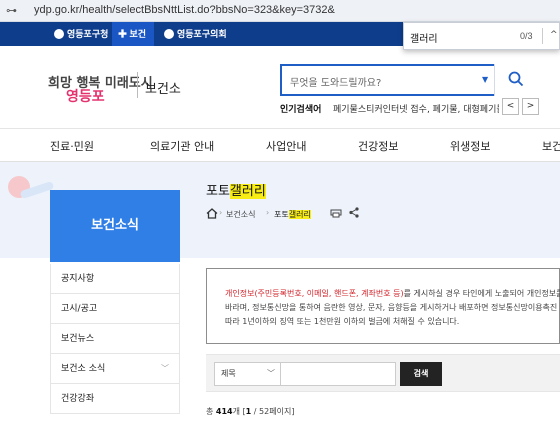 Image resolution: width=560 pixels, height=422 pixels. What do you see at coordinates (526, 36) in the screenshot?
I see `find-match-count: 0/3` at bounding box center [526, 36].